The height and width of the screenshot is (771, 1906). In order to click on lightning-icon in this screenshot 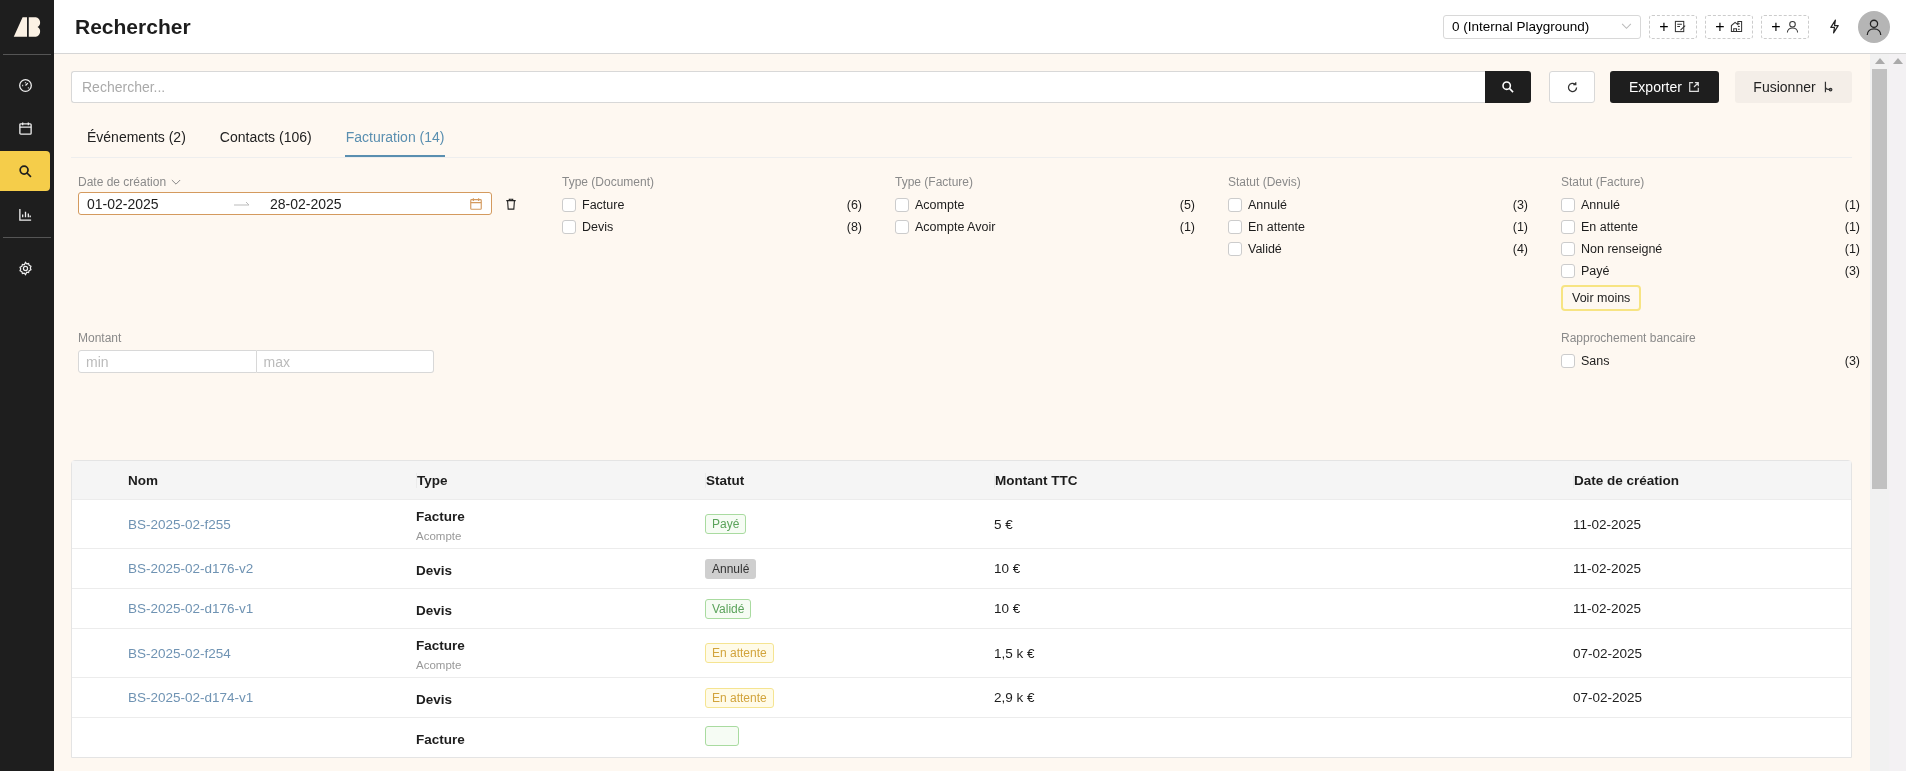, I will do `click(1834, 26)`.